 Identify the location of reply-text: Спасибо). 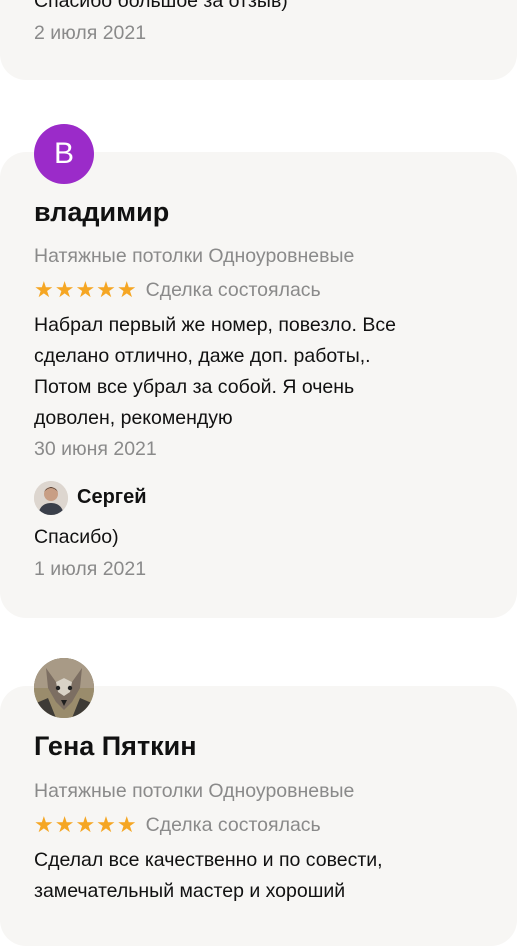
(76, 537).